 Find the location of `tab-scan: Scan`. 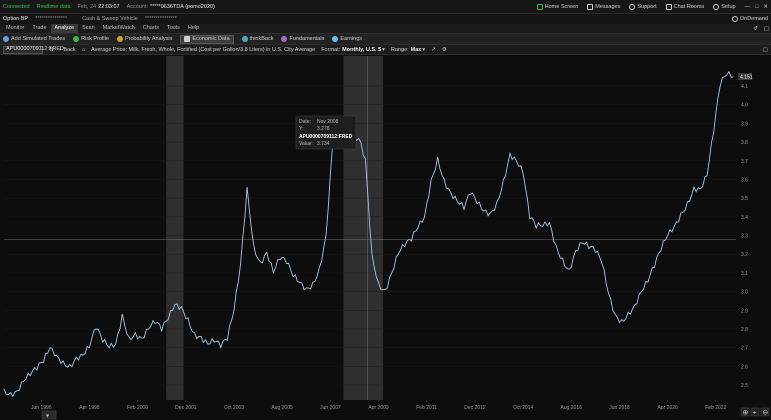

tab-scan: Scan is located at coordinates (88, 28).